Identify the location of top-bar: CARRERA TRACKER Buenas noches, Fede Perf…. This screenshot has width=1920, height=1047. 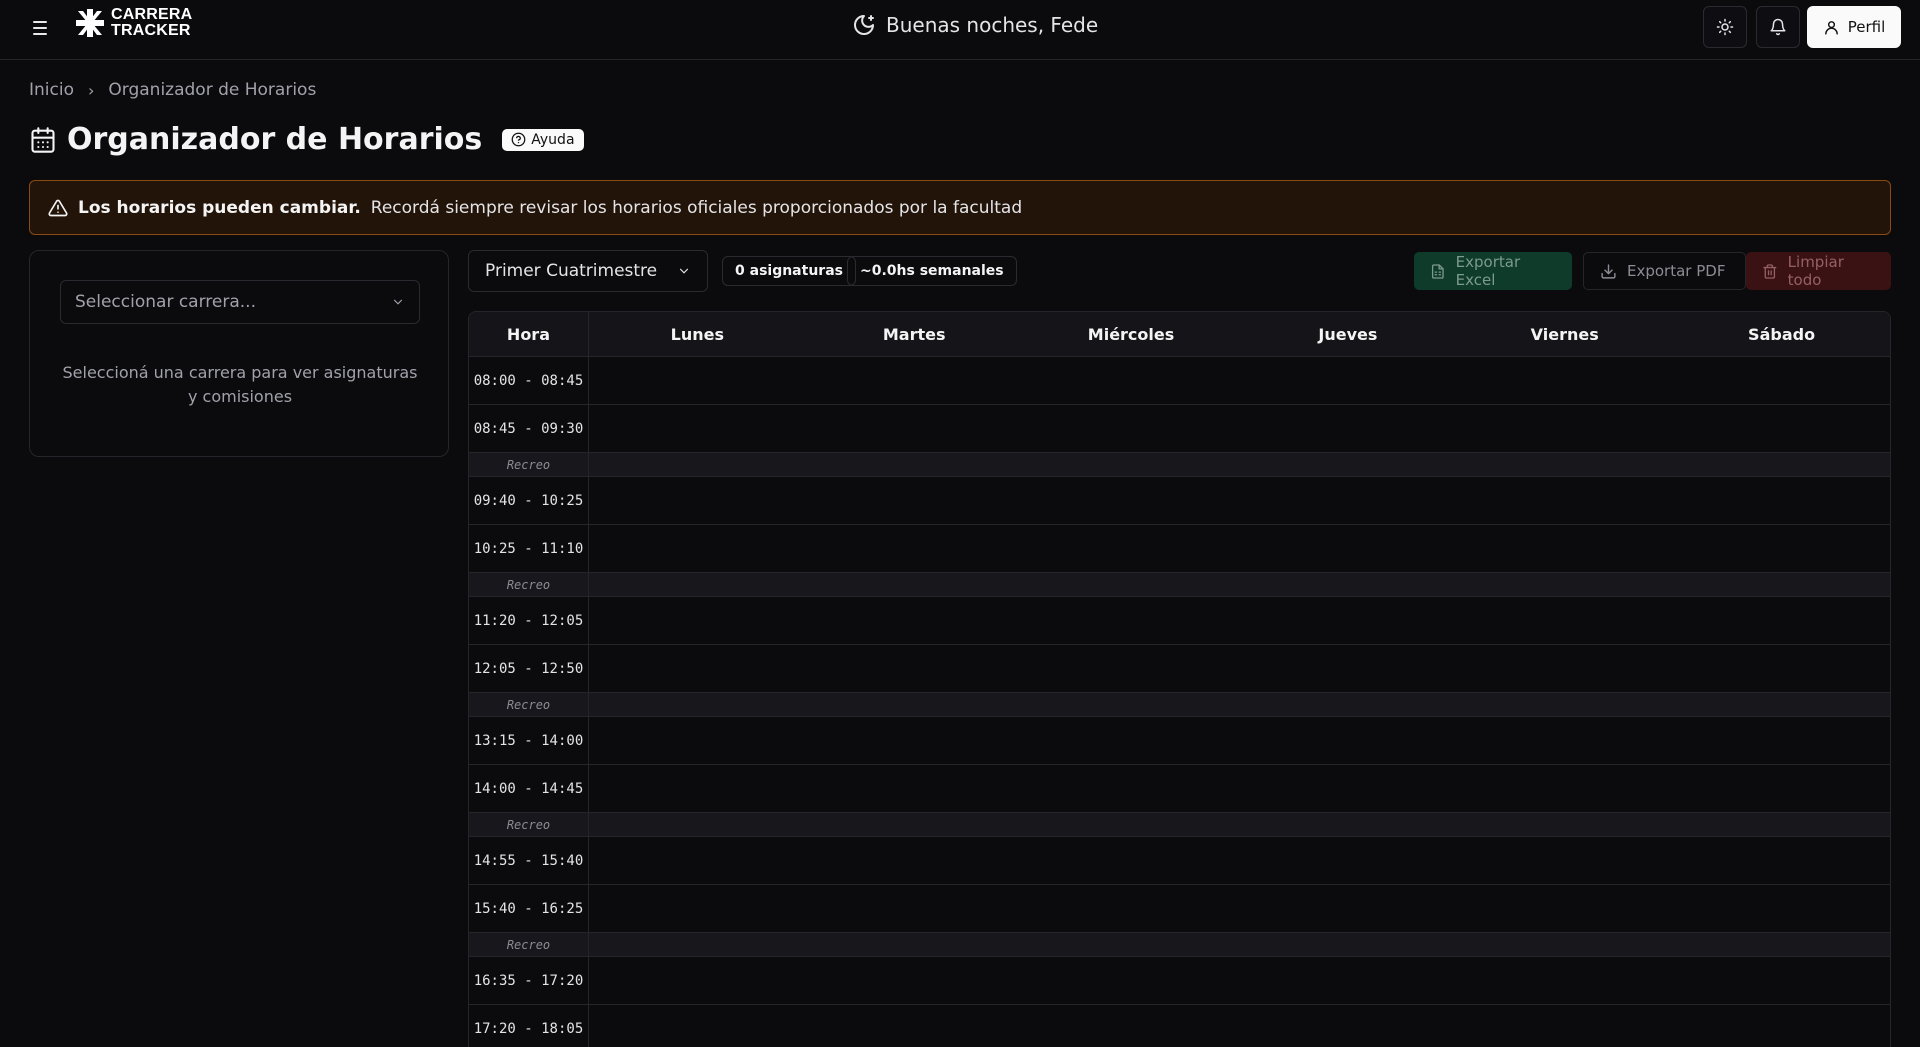
(960, 30).